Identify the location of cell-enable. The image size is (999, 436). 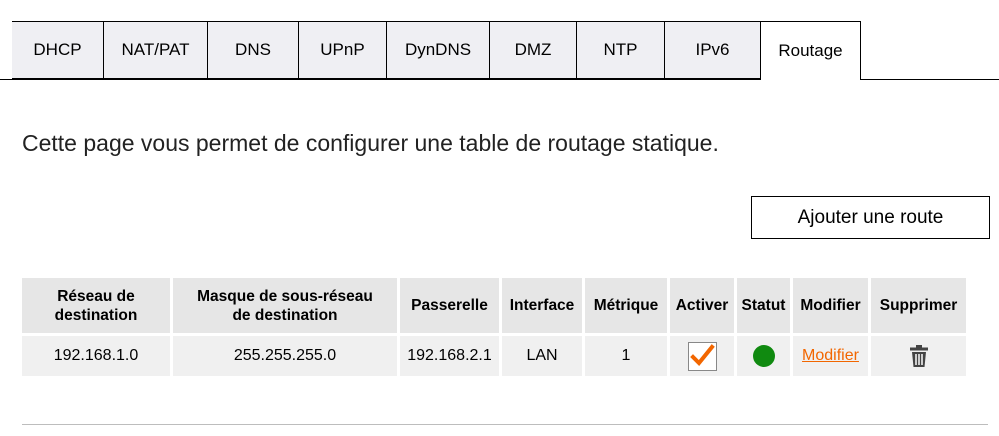
(702, 356).